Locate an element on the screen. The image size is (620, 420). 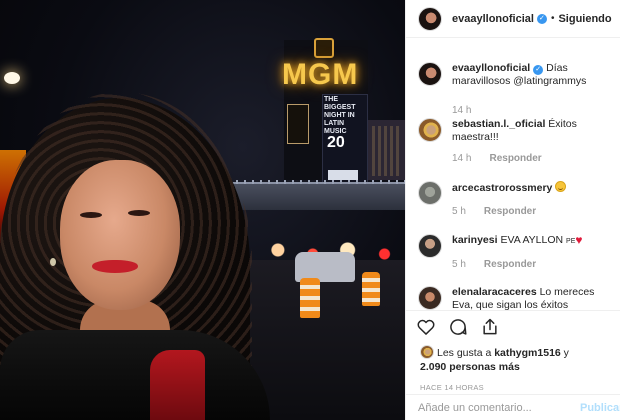
likes-mid: y is located at coordinates (564, 353).